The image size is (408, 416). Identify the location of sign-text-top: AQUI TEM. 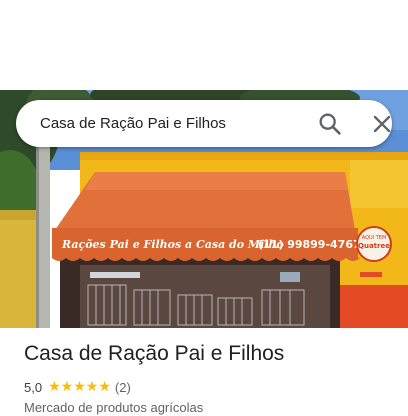
(374, 238).